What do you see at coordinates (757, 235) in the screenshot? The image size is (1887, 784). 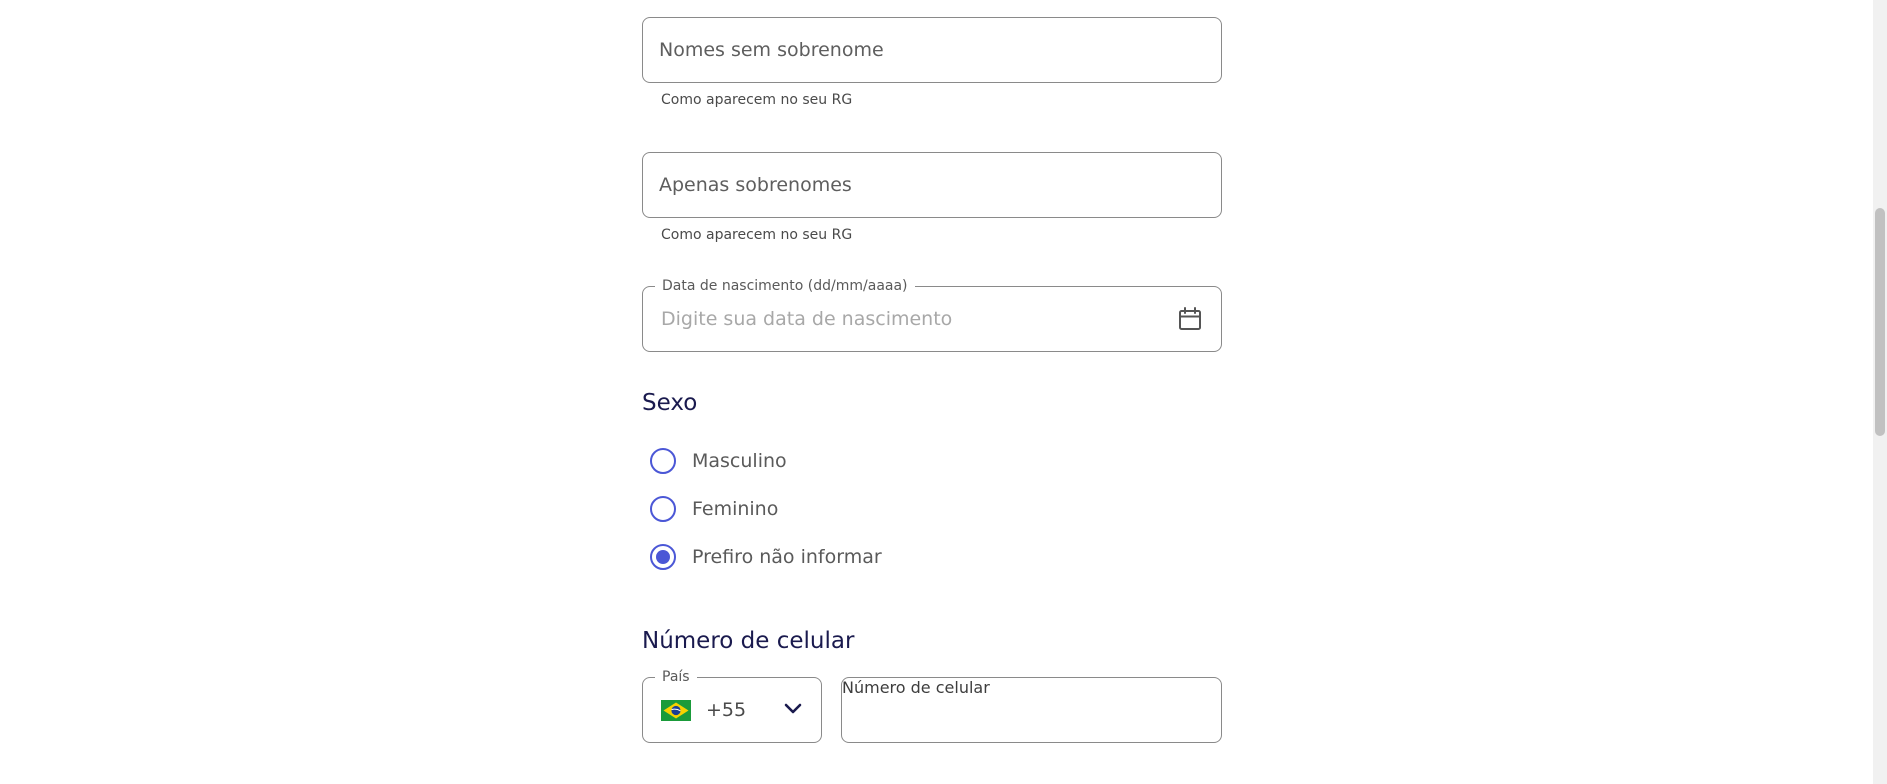 I see `last-name-helper: Como aparecem no seu RG` at bounding box center [757, 235].